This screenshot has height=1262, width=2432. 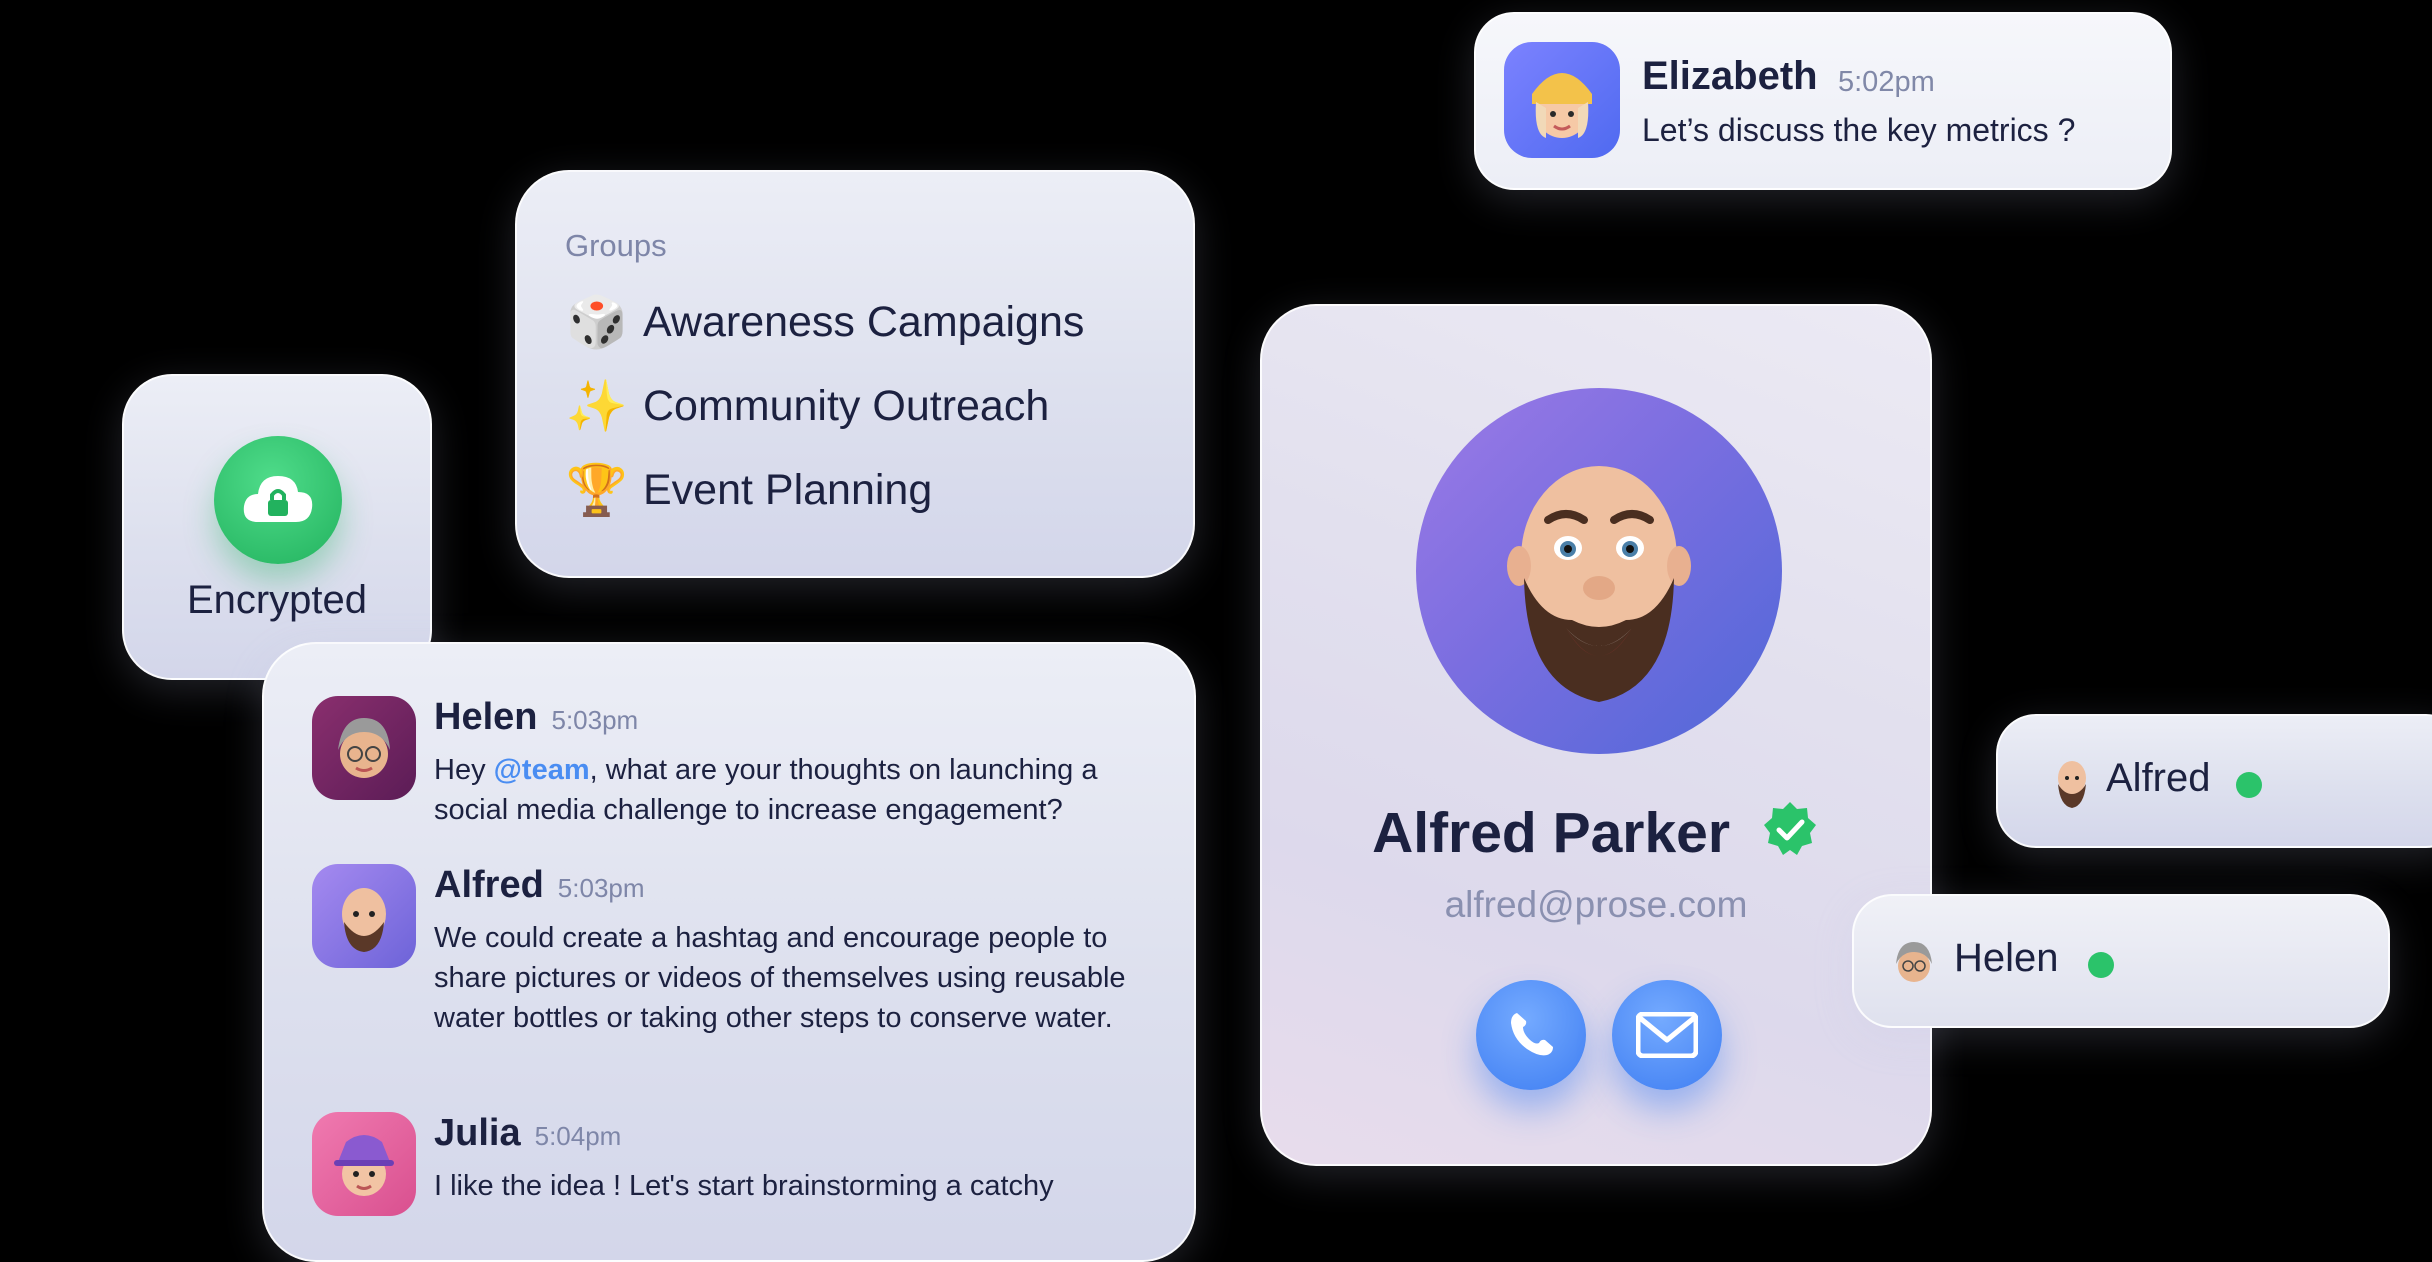 I want to click on profile-name: Alfred Parker, so click(x=1551, y=833).